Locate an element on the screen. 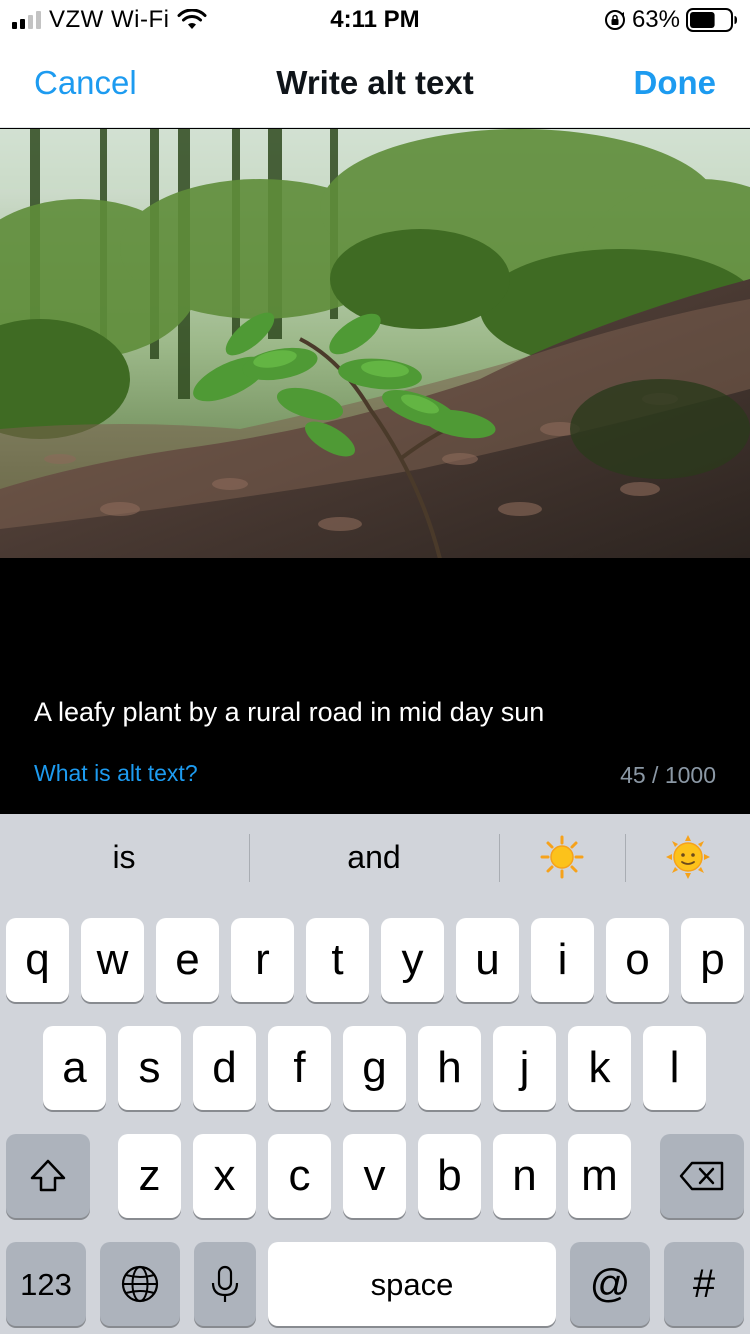 Image resolution: width=750 pixels, height=1334 pixels. key-u: u is located at coordinates (487, 960).